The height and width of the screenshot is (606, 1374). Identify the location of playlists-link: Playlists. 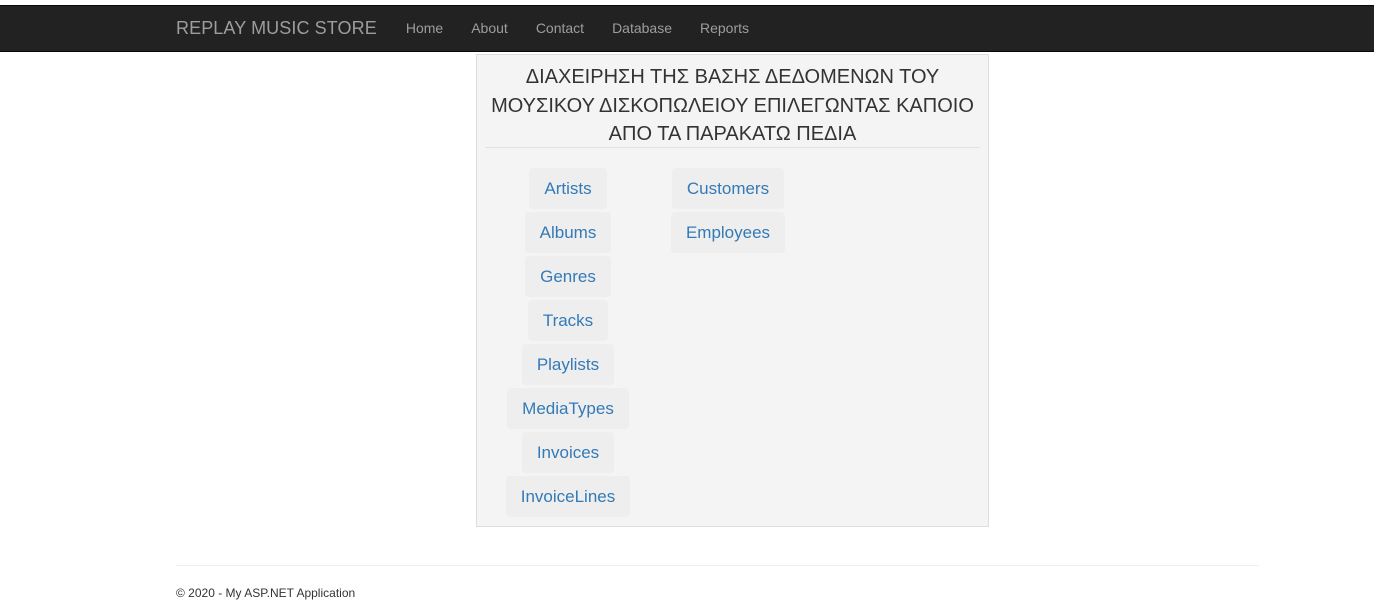
(568, 364).